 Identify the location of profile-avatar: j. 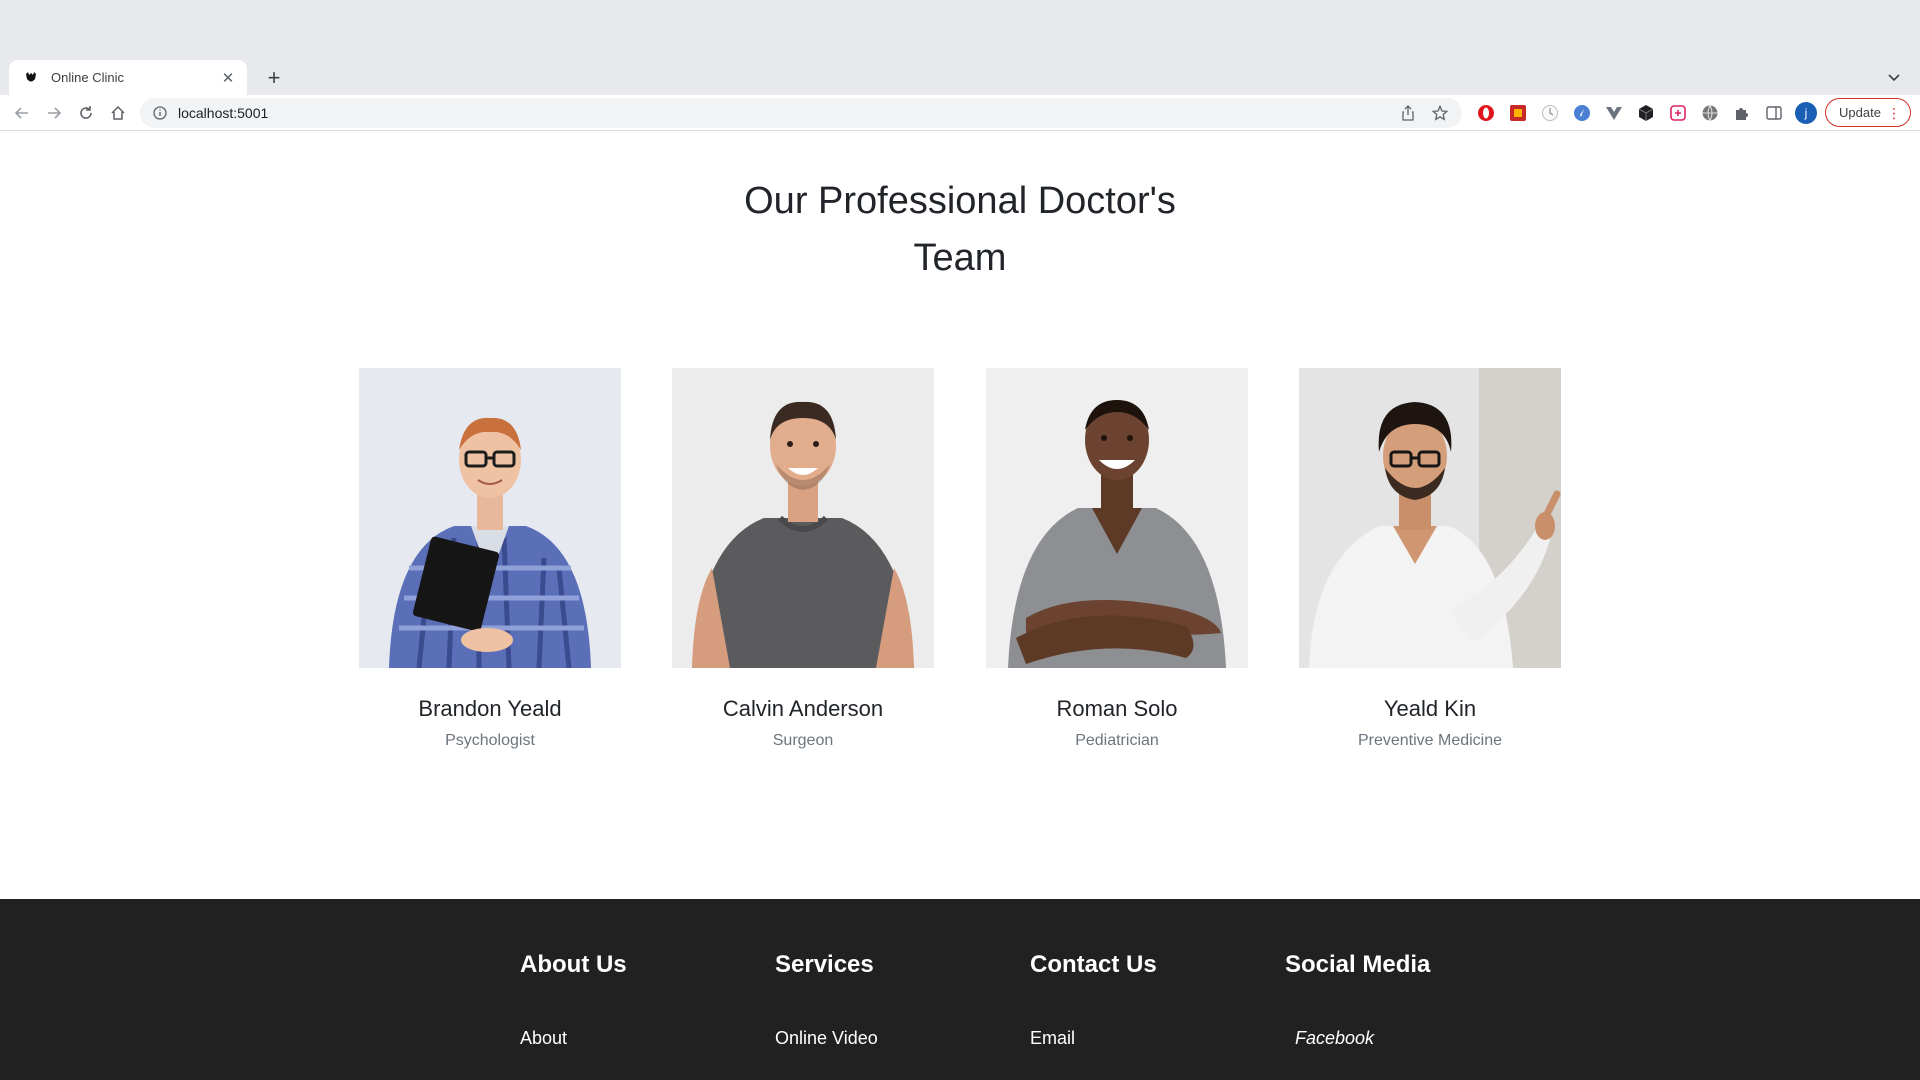
(1806, 113).